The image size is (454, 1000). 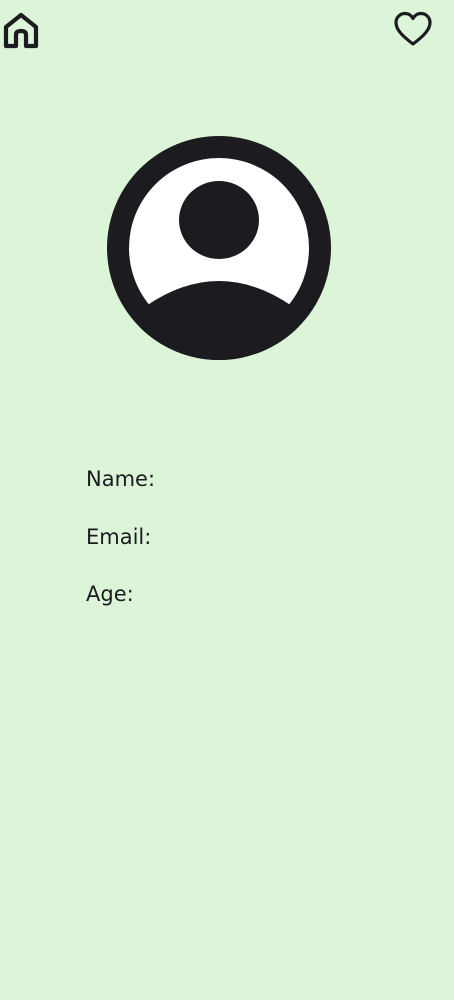 I want to click on profile-info: Name: Email: Age:, so click(x=246, y=548).